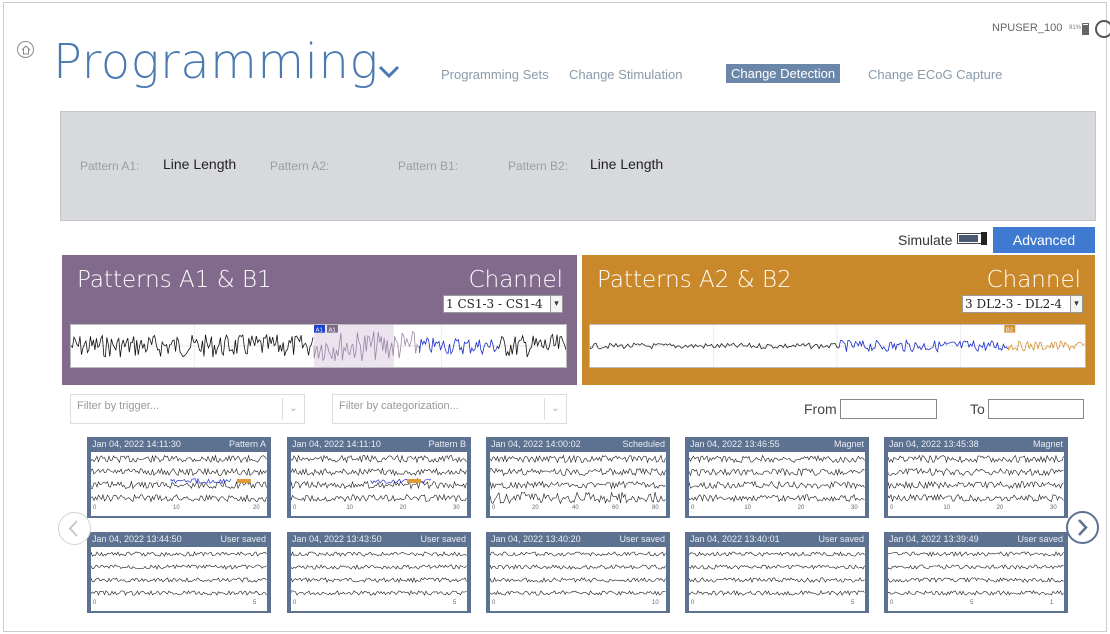 Image resolution: width=1110 pixels, height=634 pixels. Describe the element at coordinates (389, 72) in the screenshot. I see `chevron-down-icon` at that location.